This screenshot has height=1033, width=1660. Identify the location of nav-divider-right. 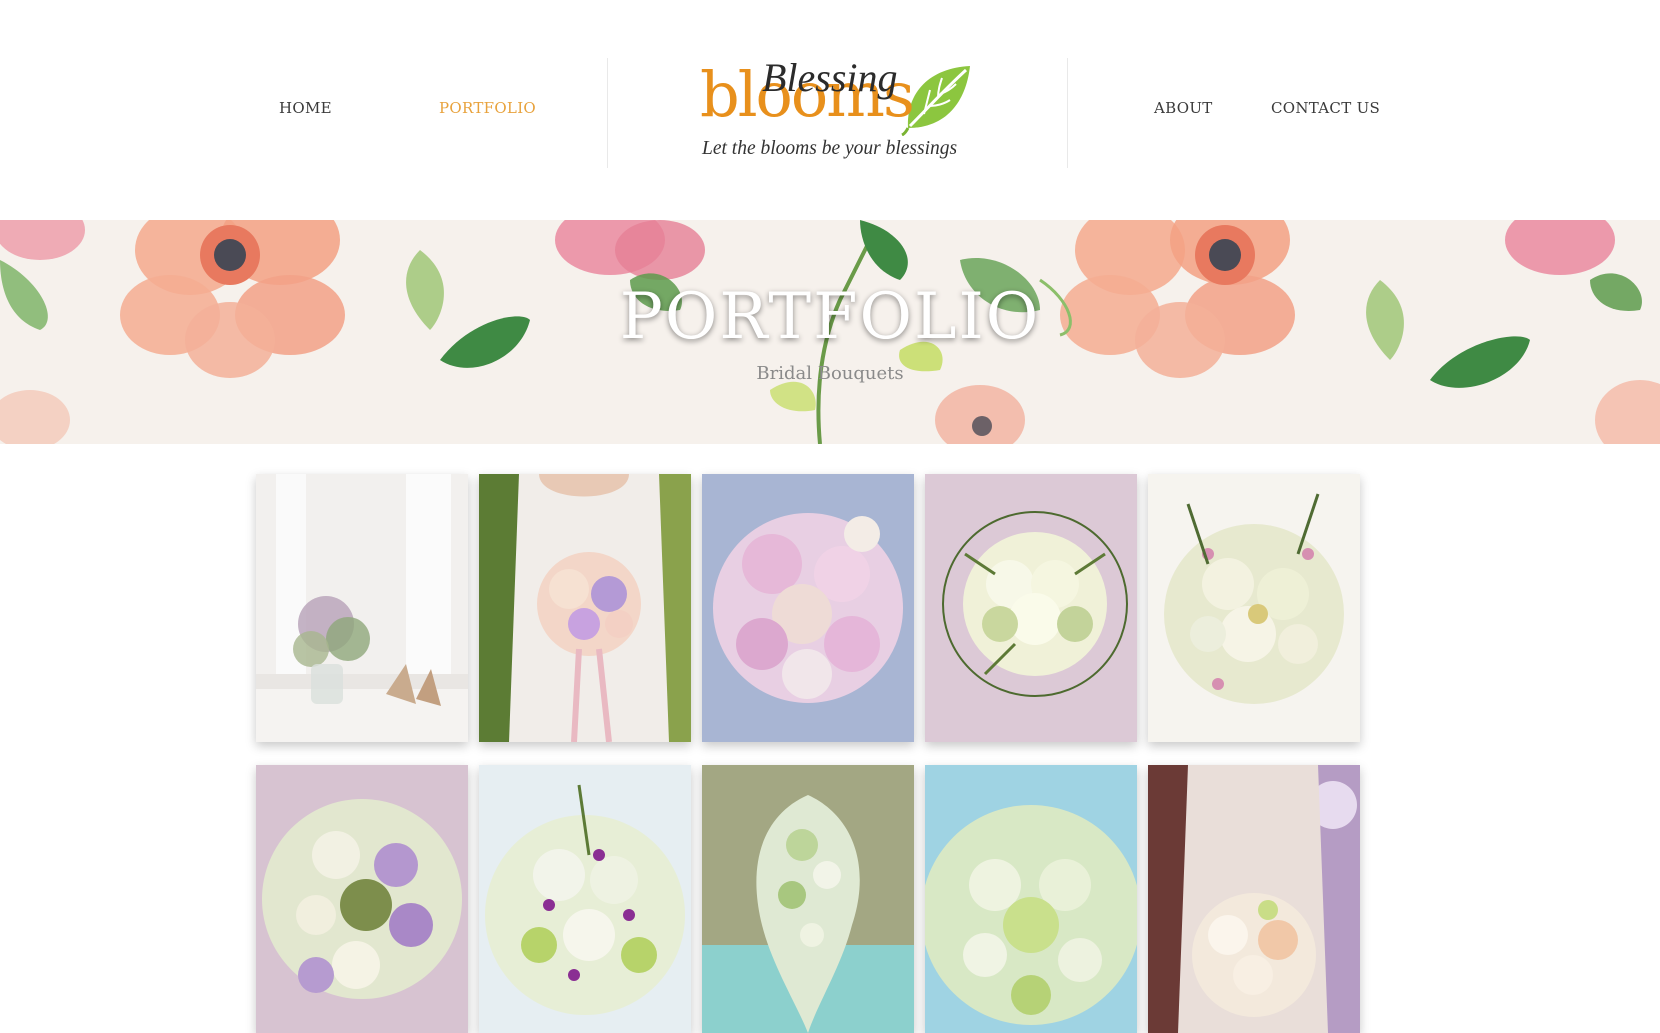
(1067, 113).